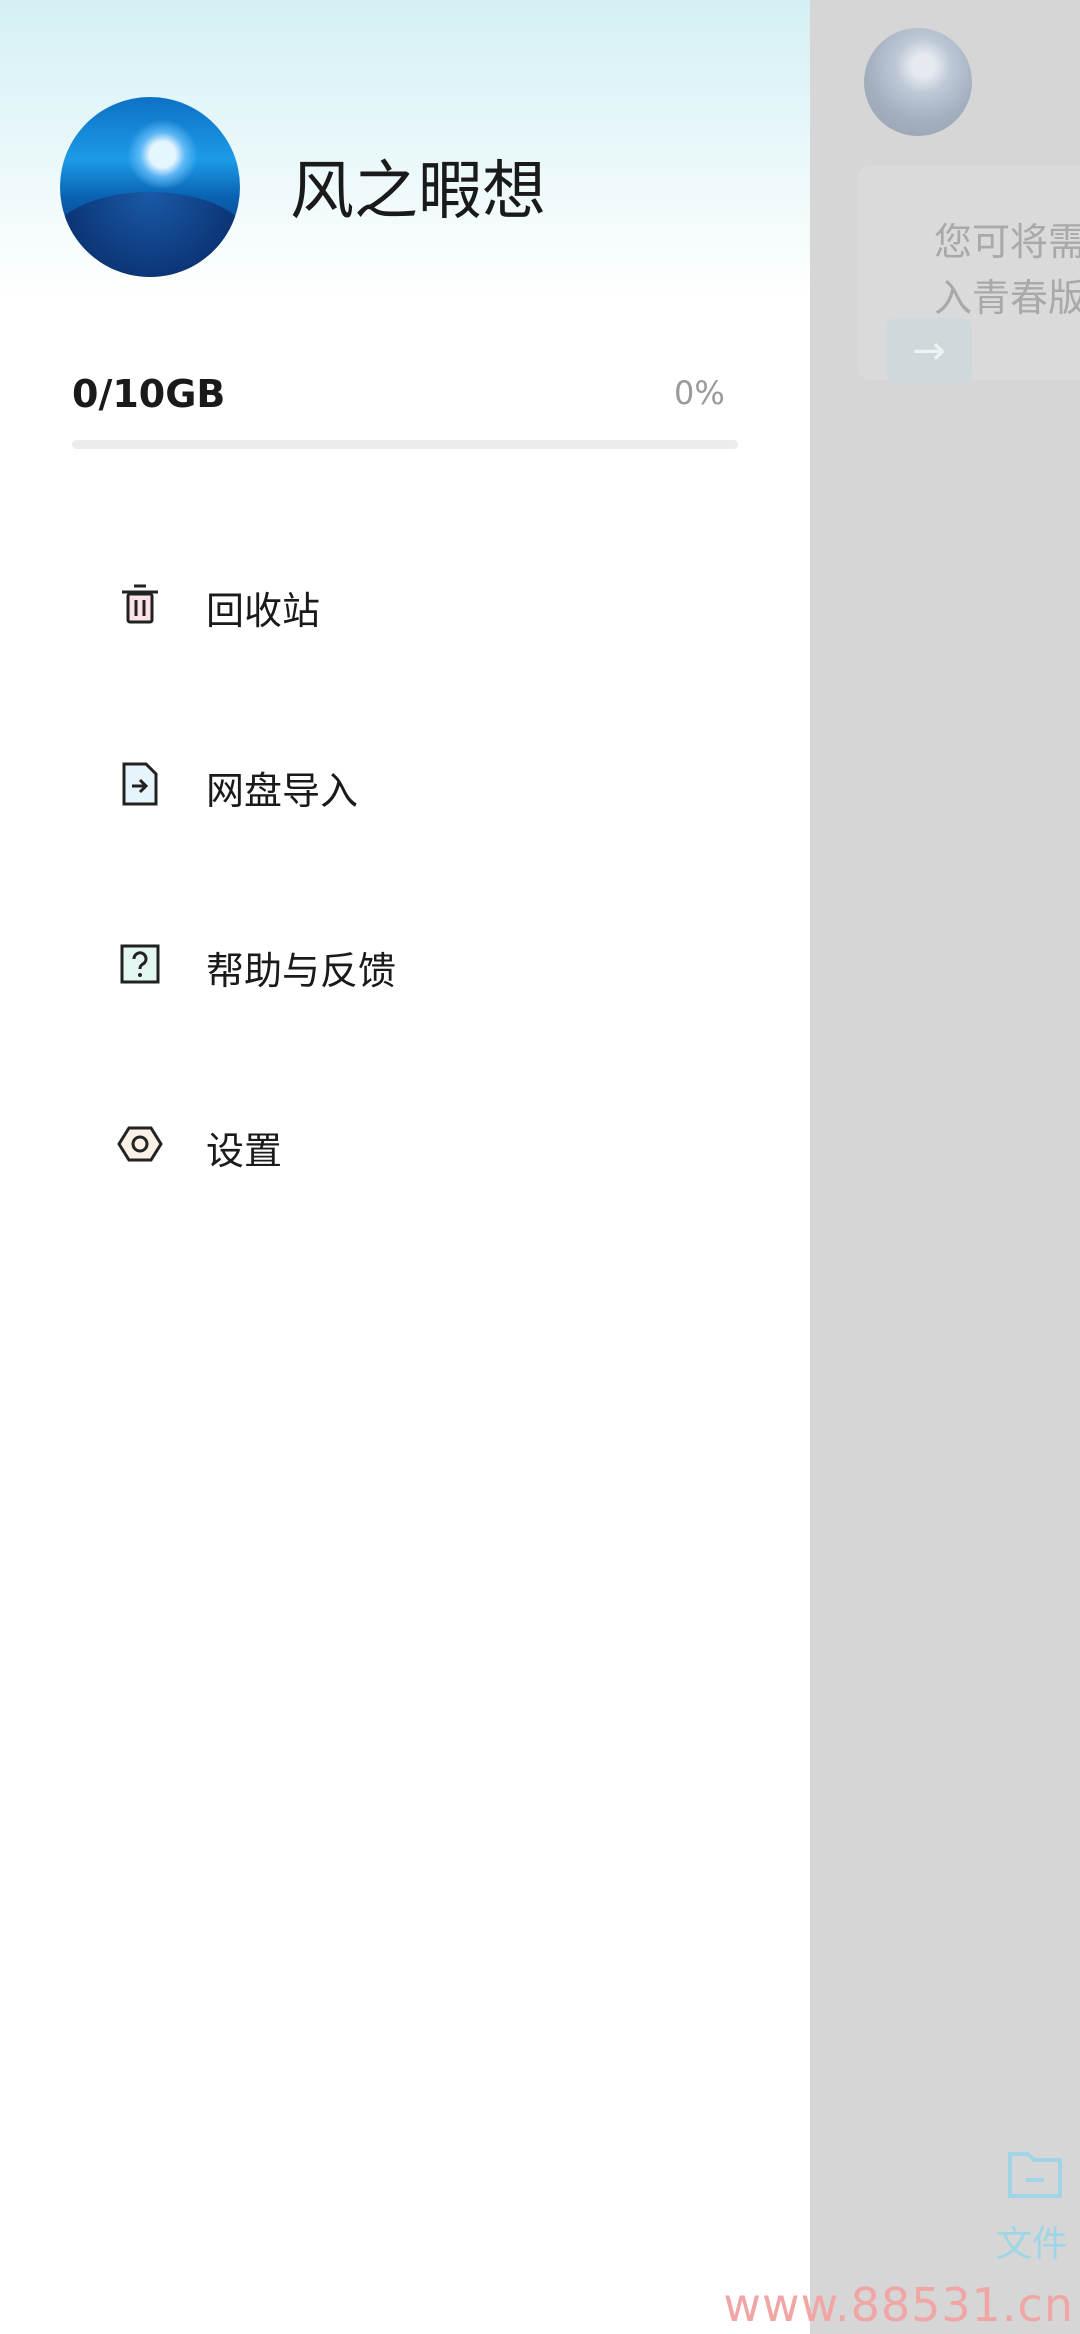 This screenshot has width=1080, height=2334. I want to click on menu-label-recycle-bin: 回收站, so click(263, 611).